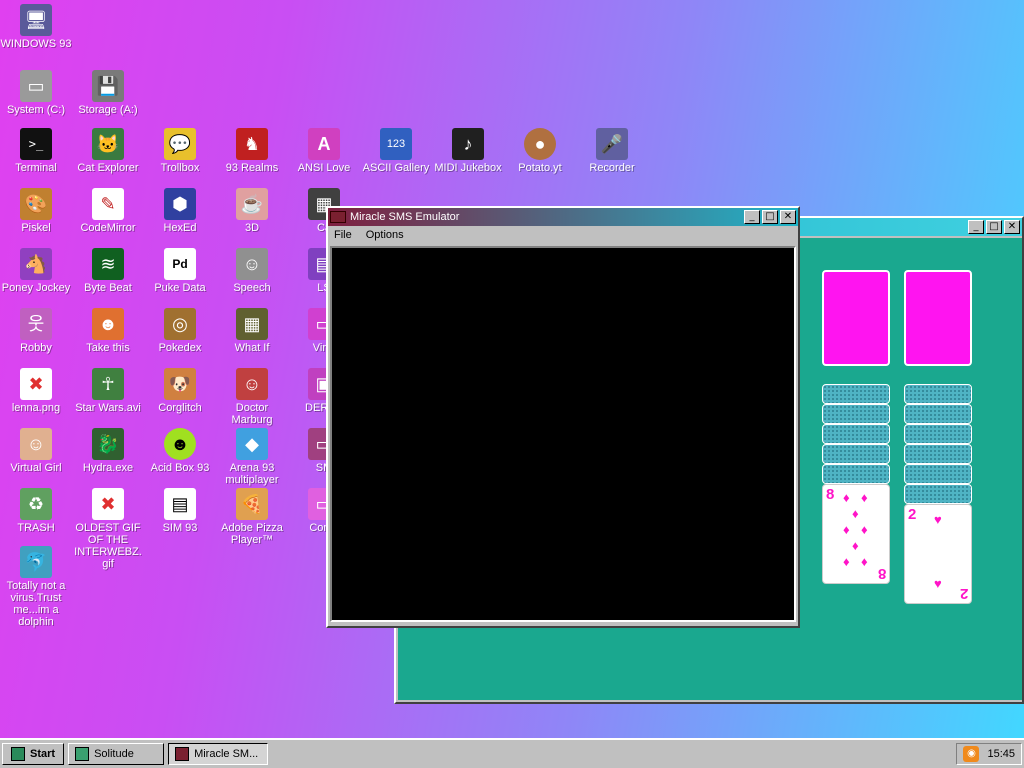 Image resolution: width=1024 pixels, height=768 pixels. I want to click on desktop-icon-acid-box-93: ☻ Acid Box 93, so click(180, 451).